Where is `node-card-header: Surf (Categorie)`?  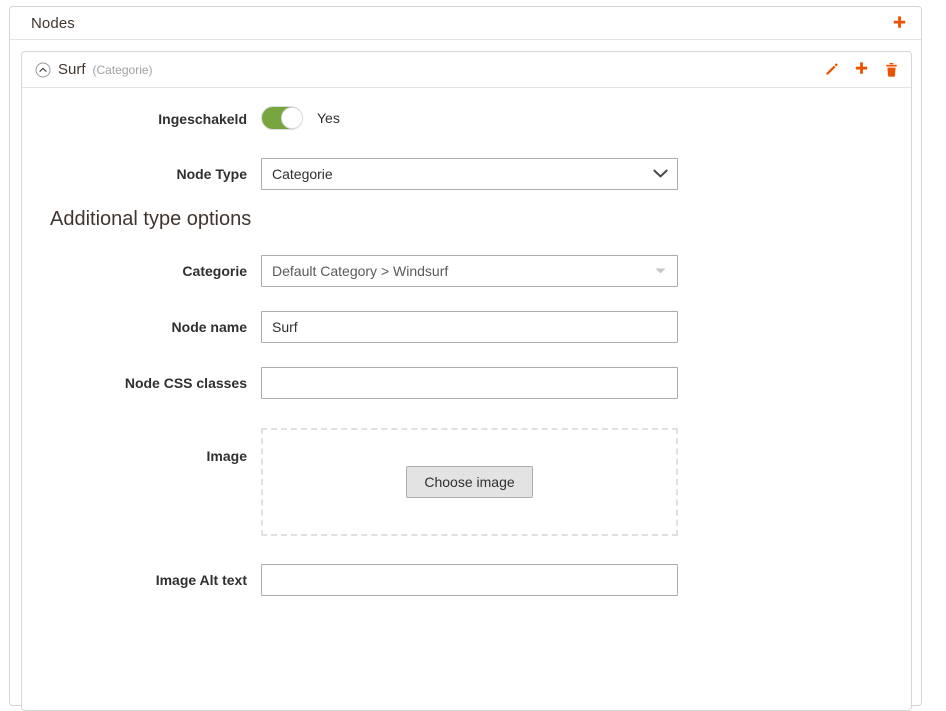 node-card-header: Surf (Categorie) is located at coordinates (466, 70).